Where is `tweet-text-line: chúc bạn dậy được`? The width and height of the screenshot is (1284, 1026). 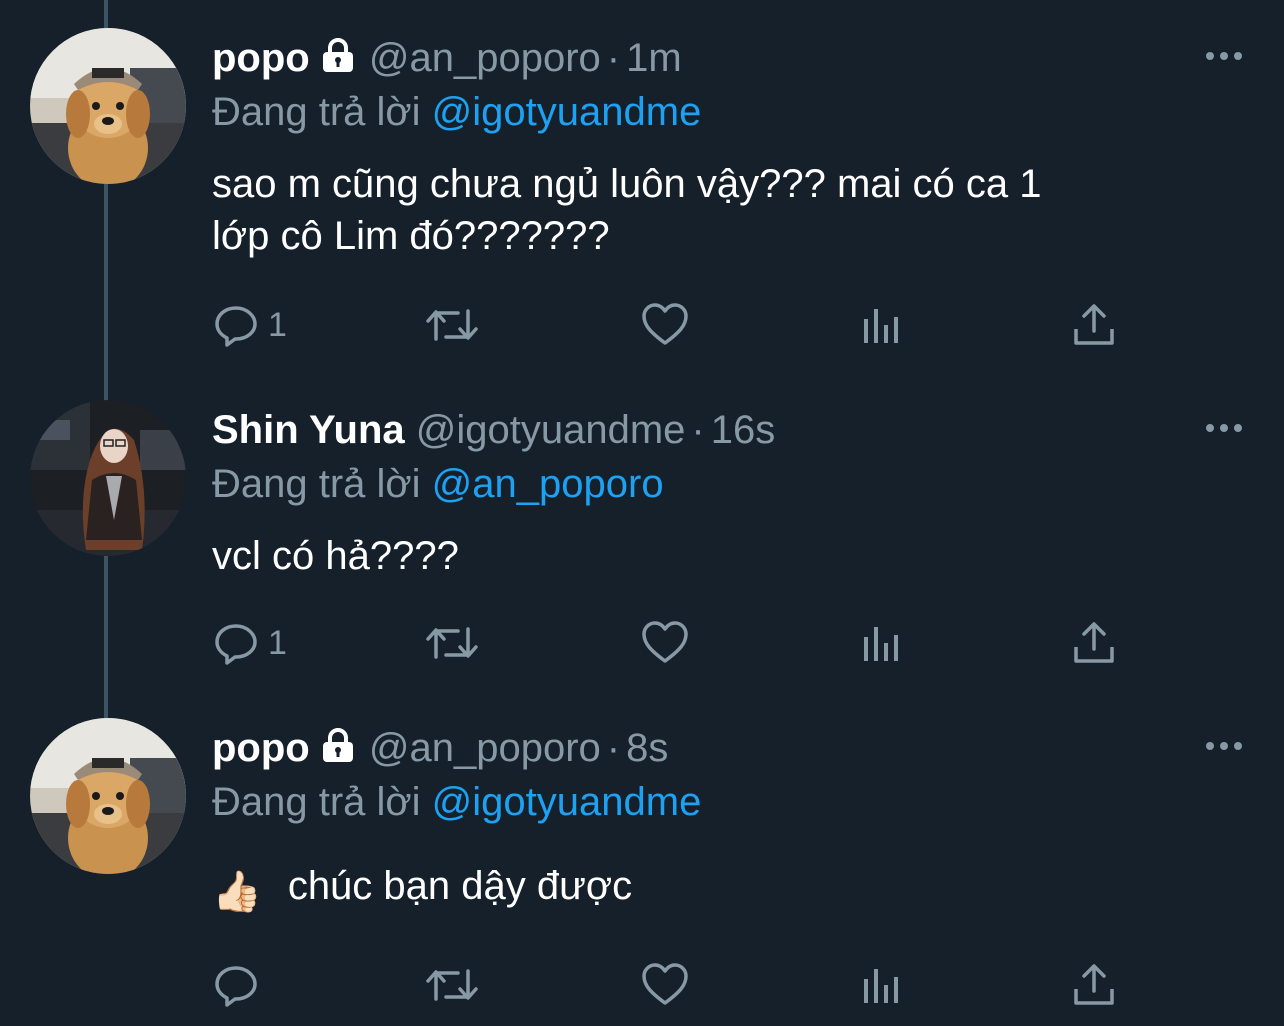 tweet-text-line: chúc bạn dậy được is located at coordinates (460, 886).